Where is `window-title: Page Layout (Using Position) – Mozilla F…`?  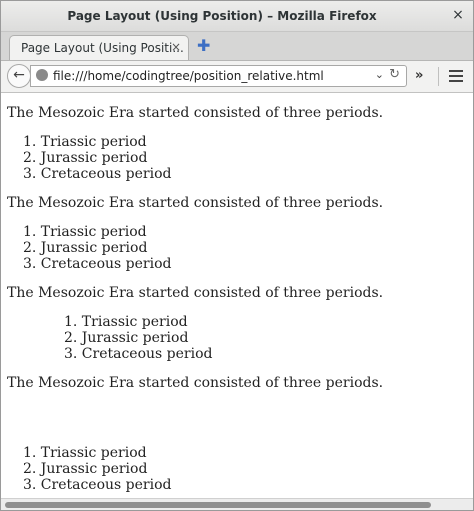
window-title: Page Layout (Using Position) – Mozilla F… is located at coordinates (222, 16).